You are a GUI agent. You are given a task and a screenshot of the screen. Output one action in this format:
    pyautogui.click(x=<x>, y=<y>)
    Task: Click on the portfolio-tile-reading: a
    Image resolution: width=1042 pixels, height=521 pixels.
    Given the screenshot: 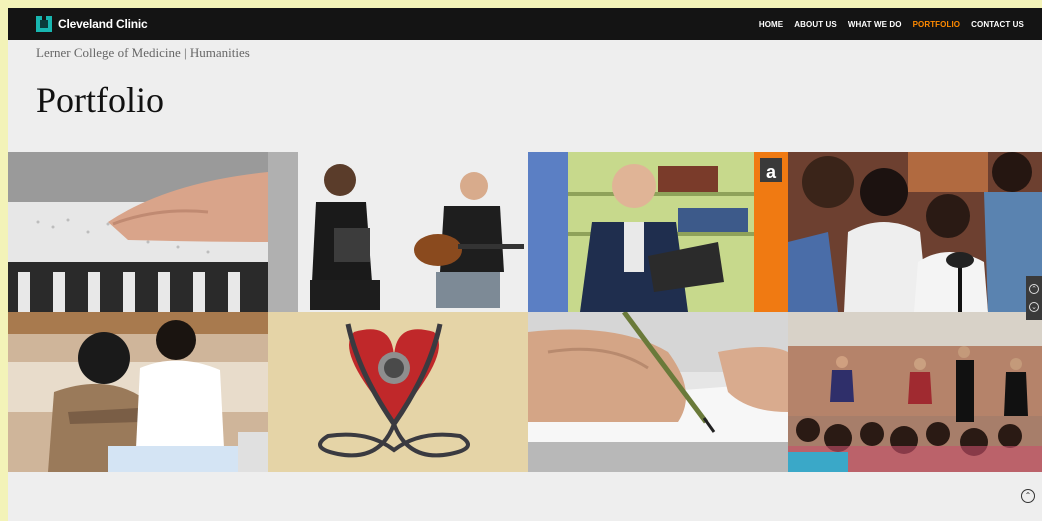 What is the action you would take?
    pyautogui.click(x=658, y=232)
    